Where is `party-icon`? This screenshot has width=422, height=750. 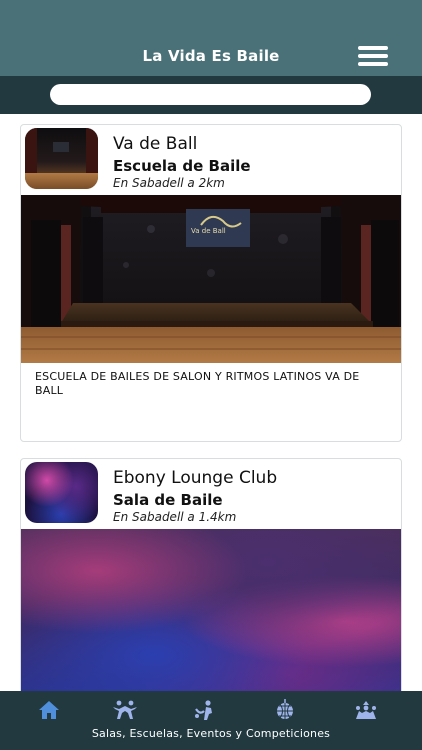 party-icon is located at coordinates (366, 710).